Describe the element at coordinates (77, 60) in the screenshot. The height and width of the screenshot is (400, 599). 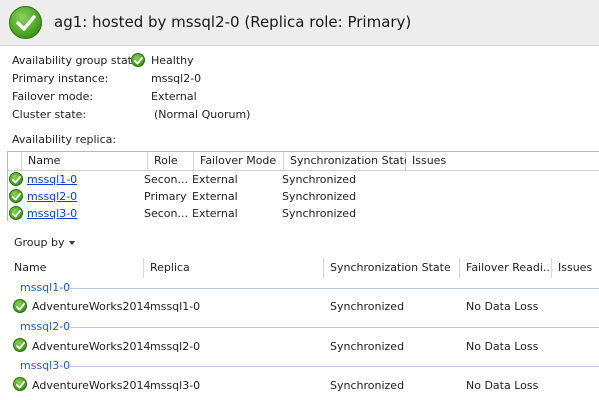
I see `ag-state-label: Availability group state:` at that location.